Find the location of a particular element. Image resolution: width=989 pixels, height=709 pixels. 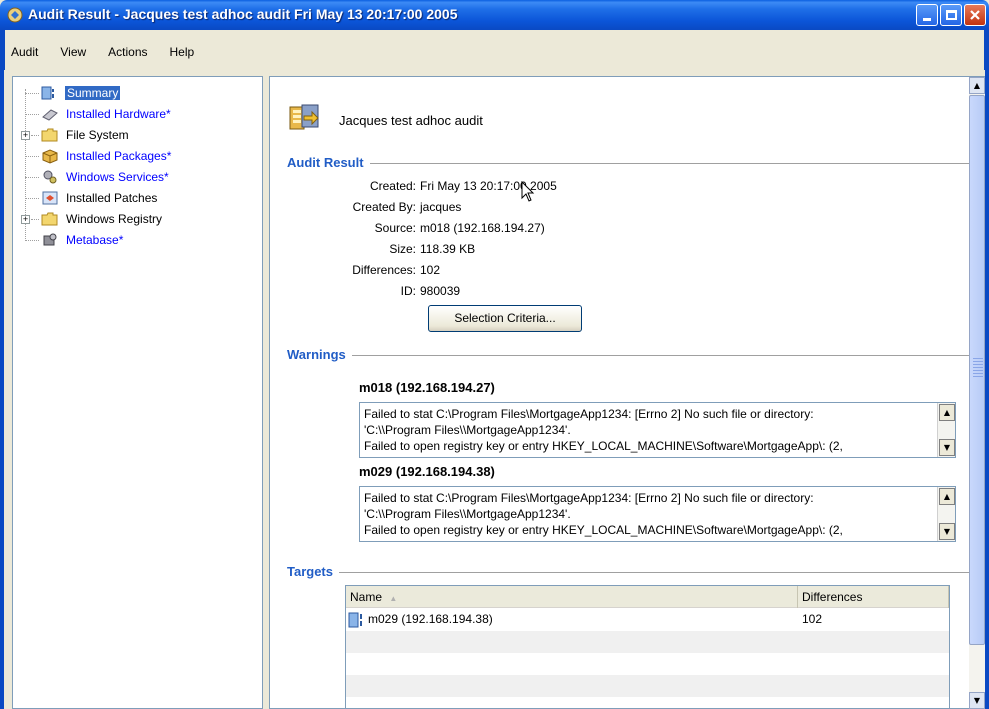

table-row: m029 (192.168.194.38) 102 is located at coordinates (647, 620).